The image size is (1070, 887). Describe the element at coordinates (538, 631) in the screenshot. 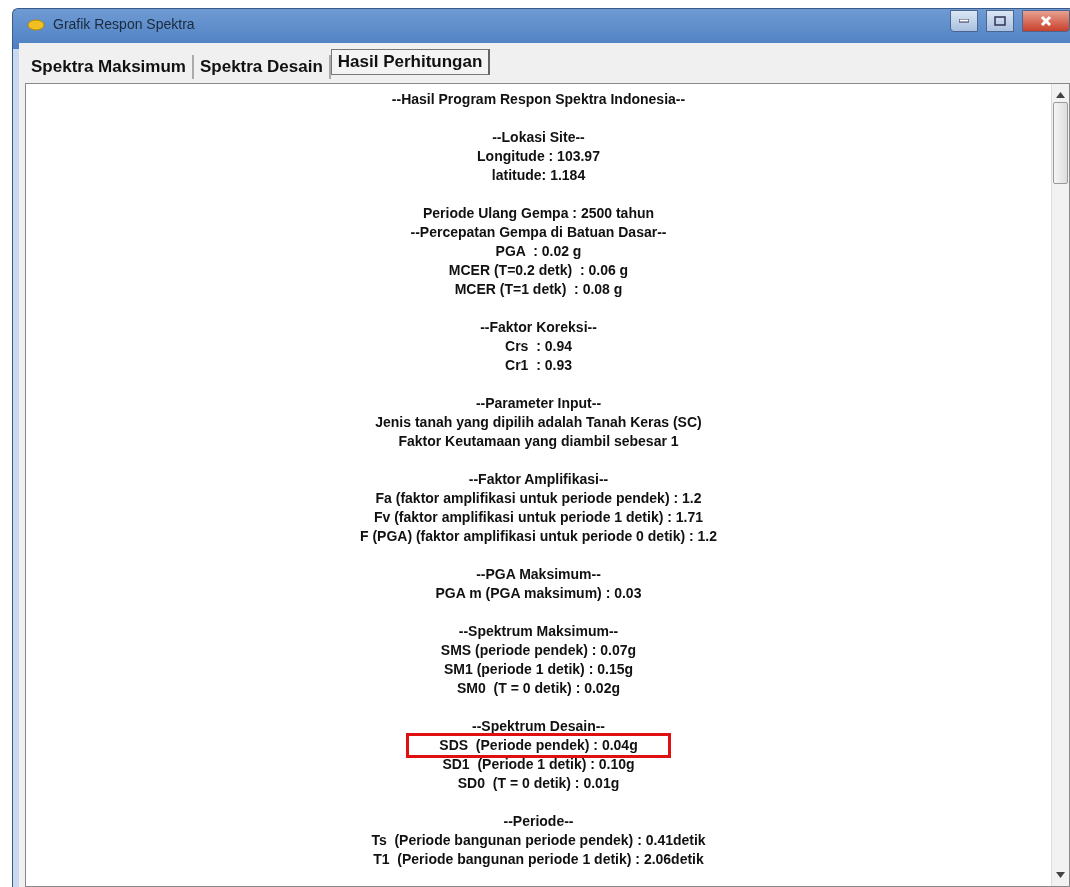

I see `section-heading: --Spektrum Maksimum--` at that location.